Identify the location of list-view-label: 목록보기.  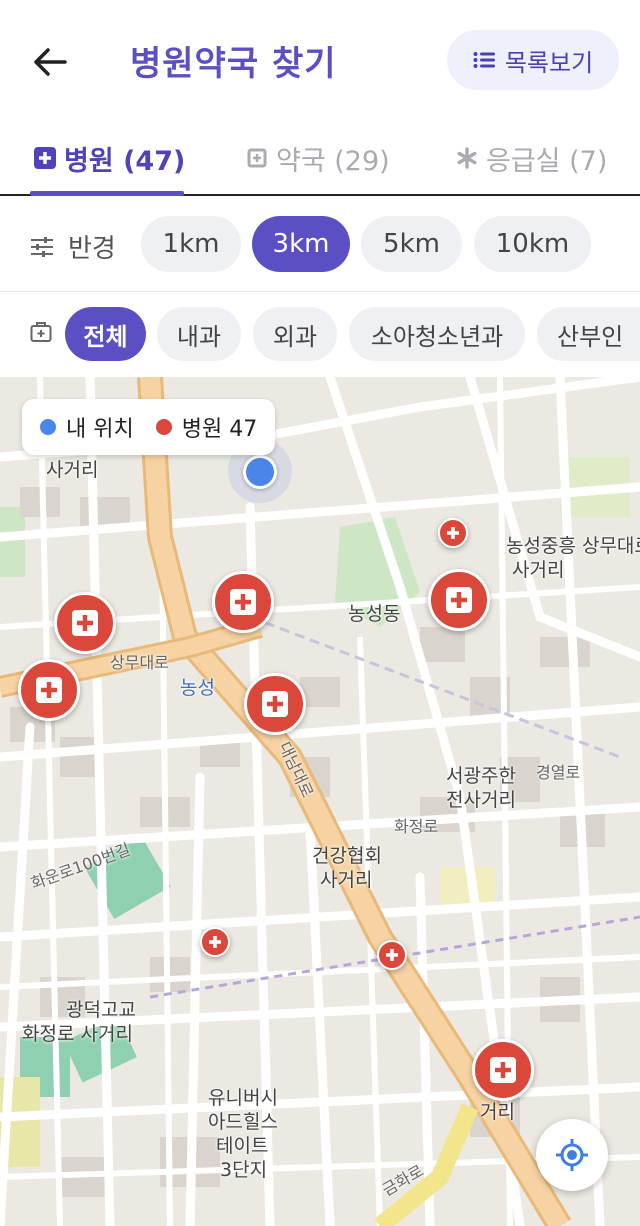
(549, 62).